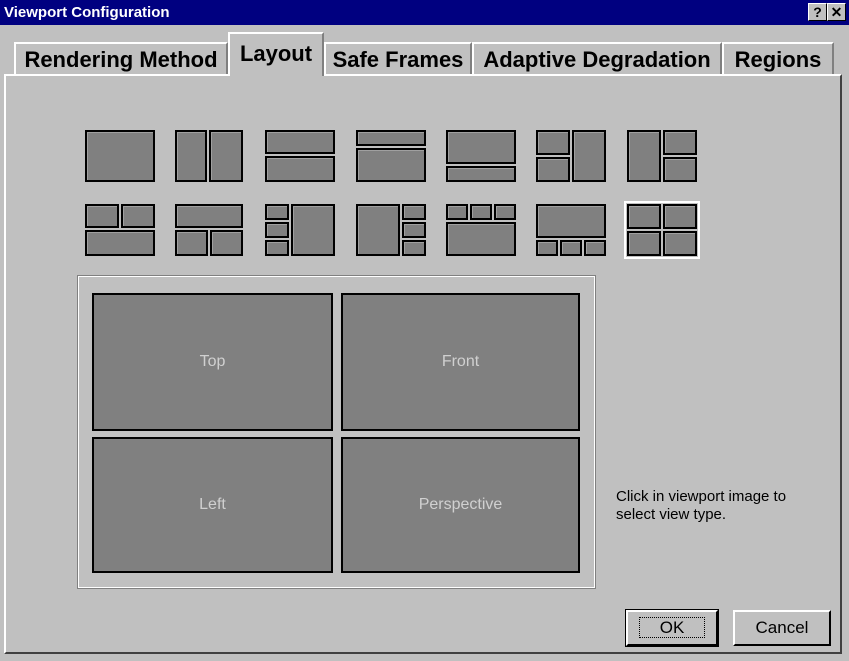 The height and width of the screenshot is (661, 849). What do you see at coordinates (424, 12) in the screenshot?
I see `title-bar: Viewport Configuration ? ✕` at bounding box center [424, 12].